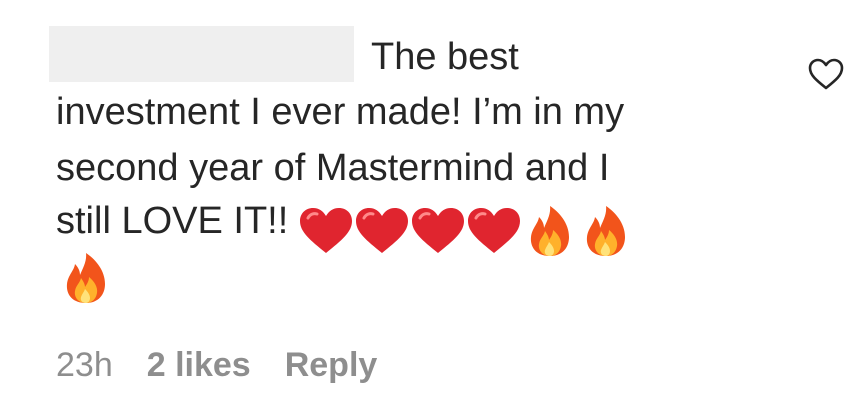 Image resolution: width=848 pixels, height=419 pixels. Describe the element at coordinates (331, 365) in the screenshot. I see `reply-button: Reply` at that location.